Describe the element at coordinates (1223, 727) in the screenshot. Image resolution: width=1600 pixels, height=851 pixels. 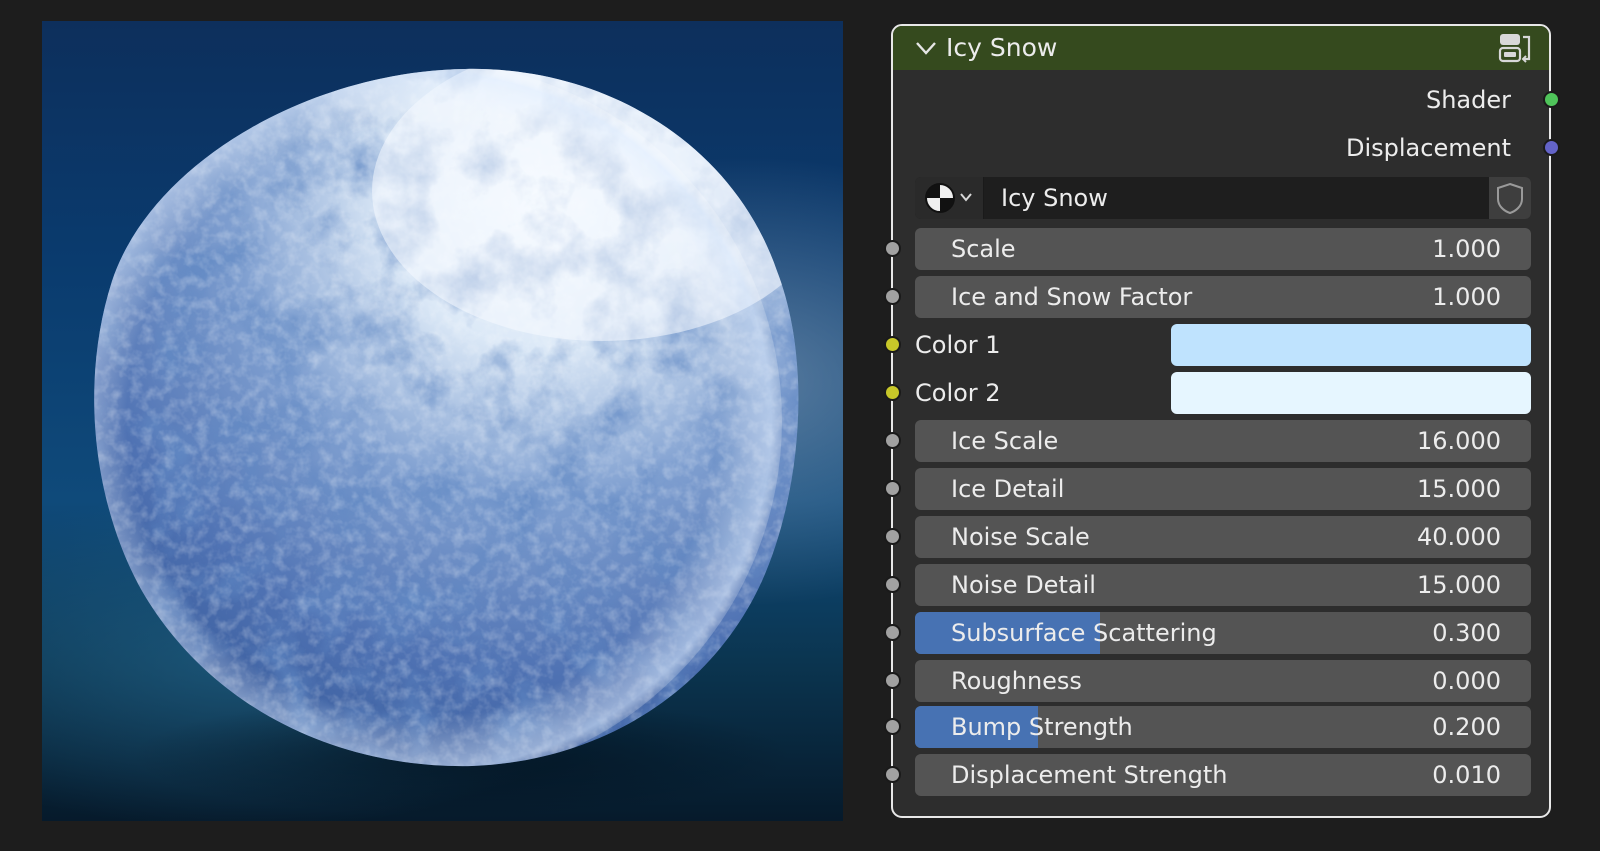
I see `bump-strength-slider: Bump Strength 0.200` at that location.